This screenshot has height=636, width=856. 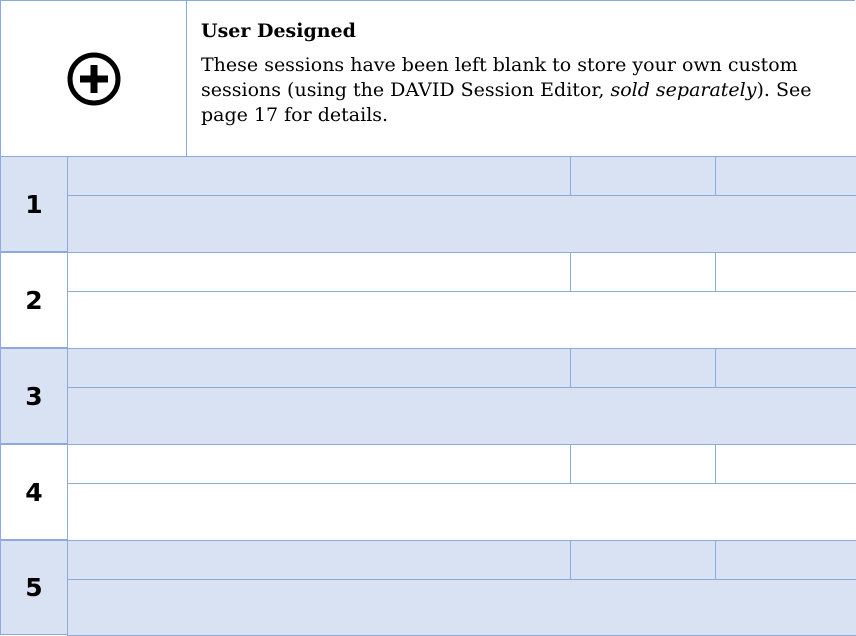 I want to click on session-number: 2, so click(x=33, y=300).